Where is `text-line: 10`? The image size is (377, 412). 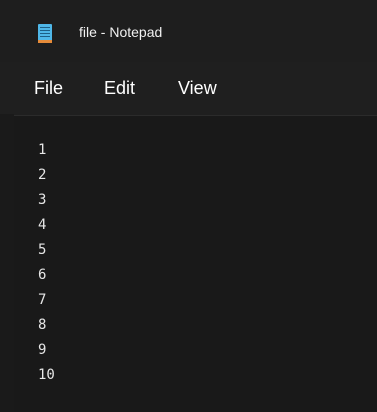 text-line: 10 is located at coordinates (46, 375).